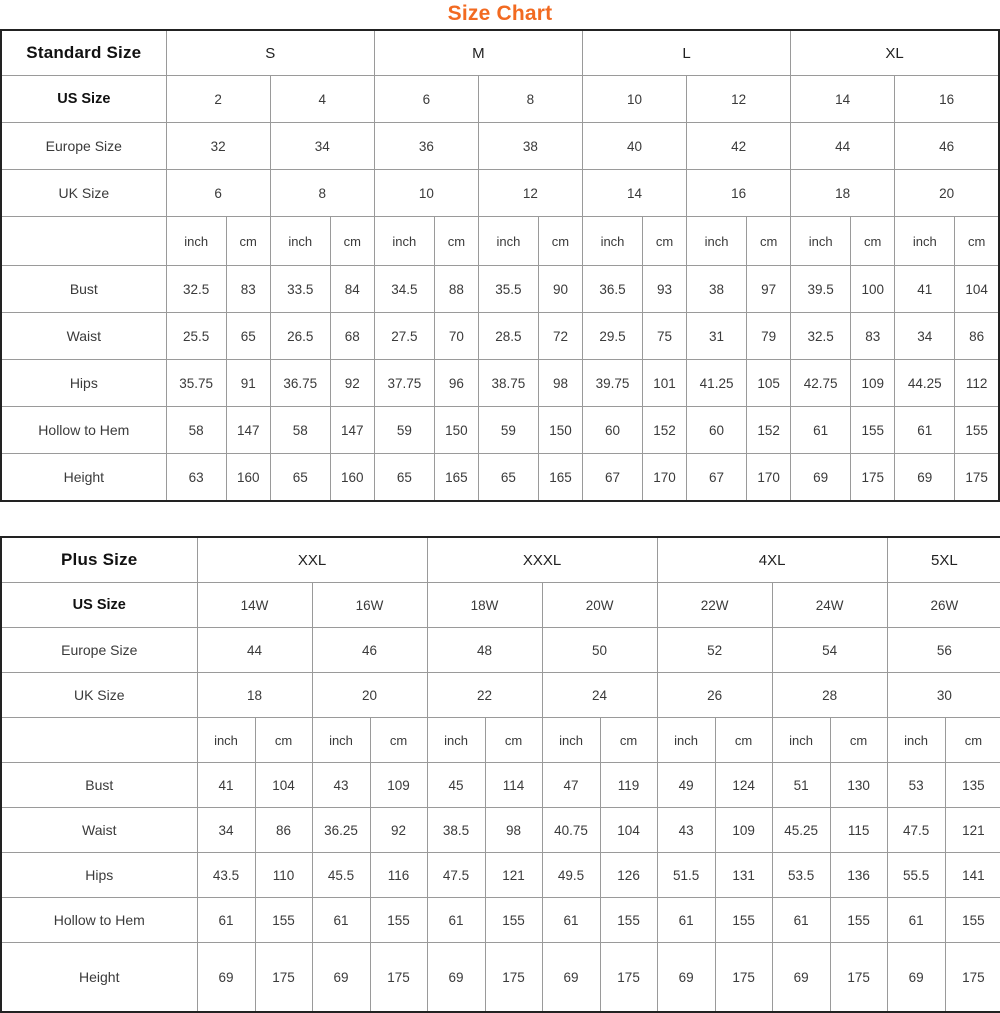 The width and height of the screenshot is (1000, 1013). Describe the element at coordinates (972, 875) in the screenshot. I see `measurement-cm-value: 141` at that location.